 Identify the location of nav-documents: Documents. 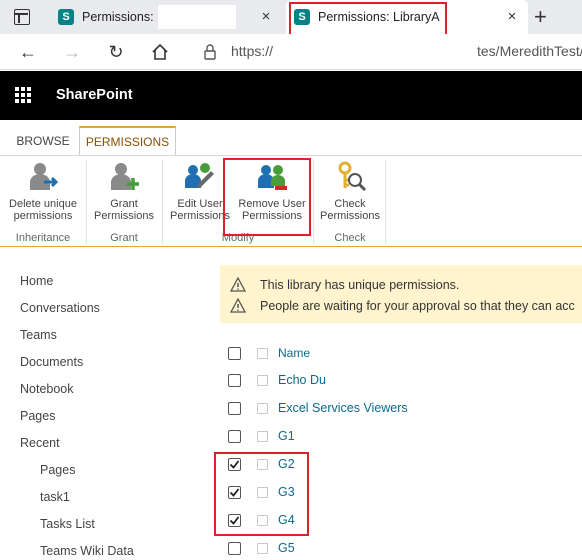
(51, 362).